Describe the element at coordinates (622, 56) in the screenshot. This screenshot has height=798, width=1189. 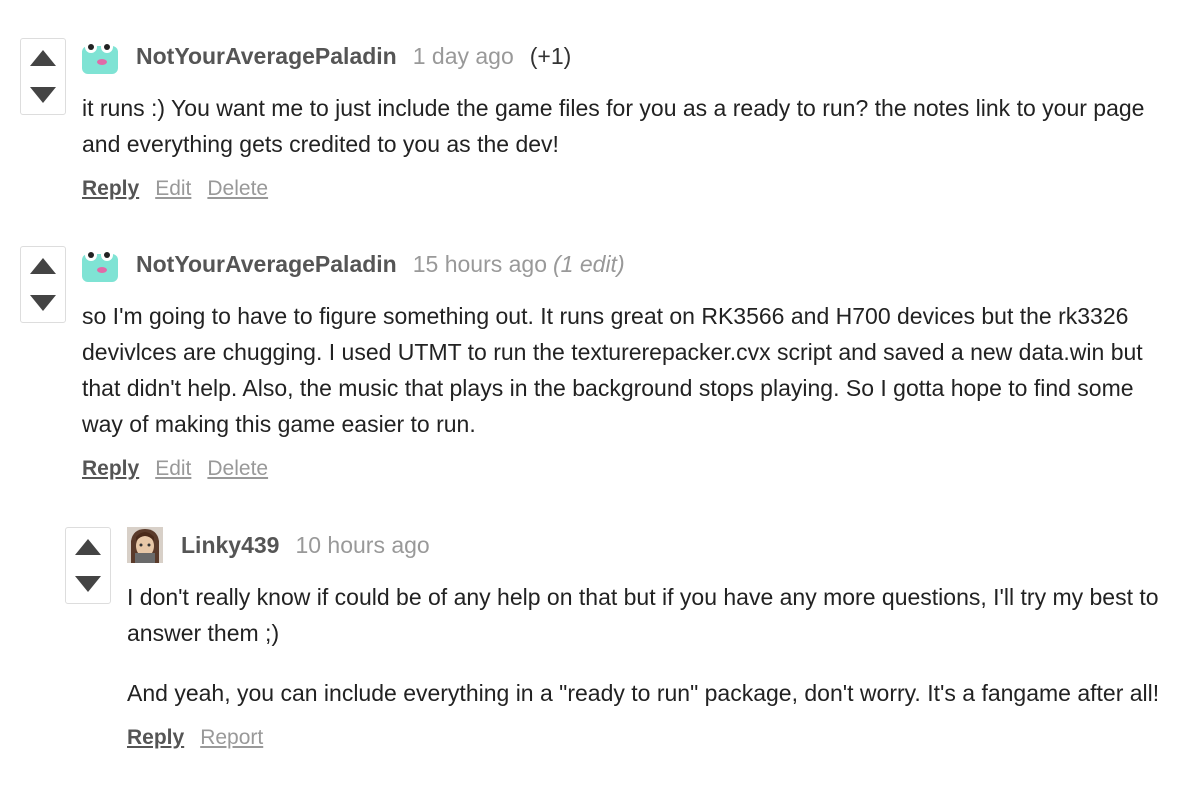
I see `comment-meta: NotYourAveragePaladin 1 day ago (+1)` at that location.